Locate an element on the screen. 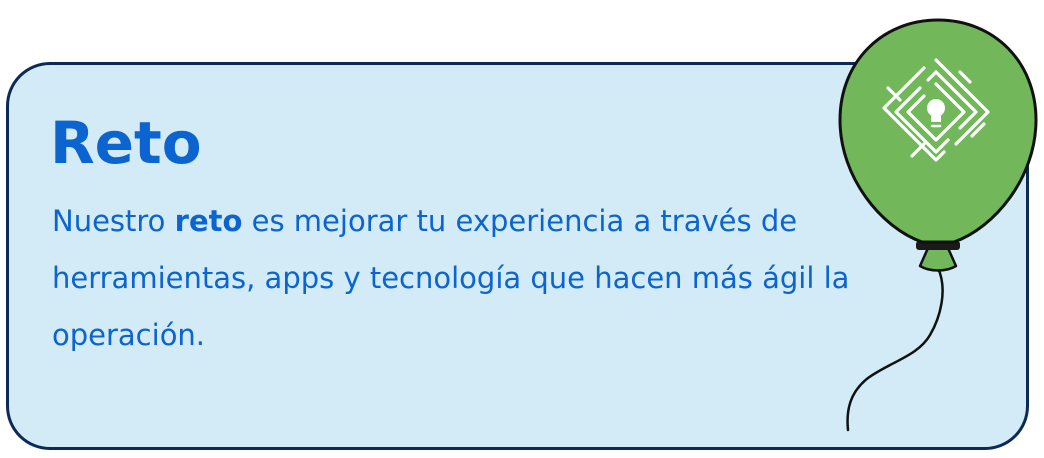 This screenshot has width=1044, height=458. balloon-knot is located at coordinates (938, 259).